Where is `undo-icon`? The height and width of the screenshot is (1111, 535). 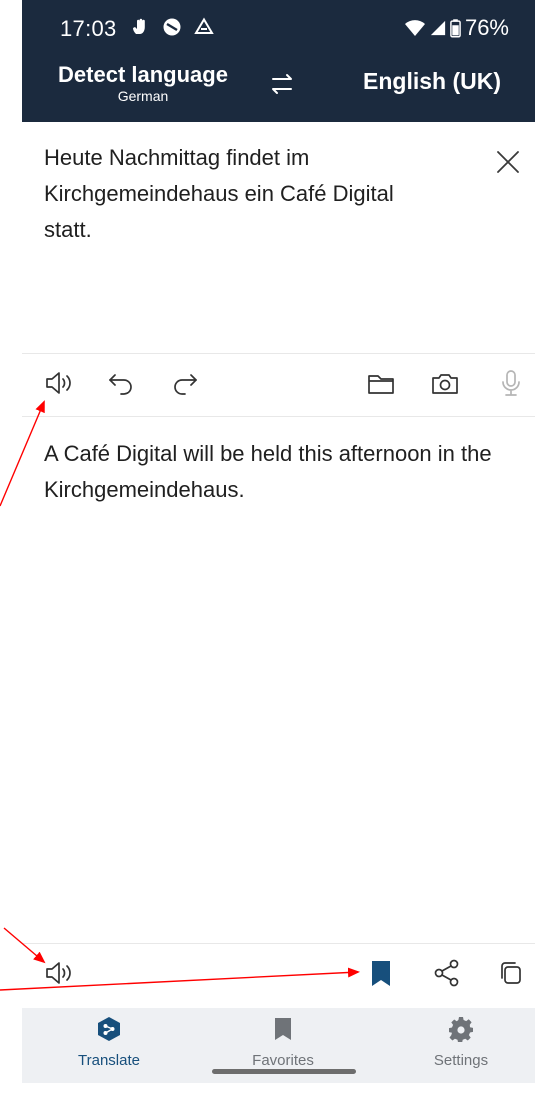
undo-icon is located at coordinates (120, 384).